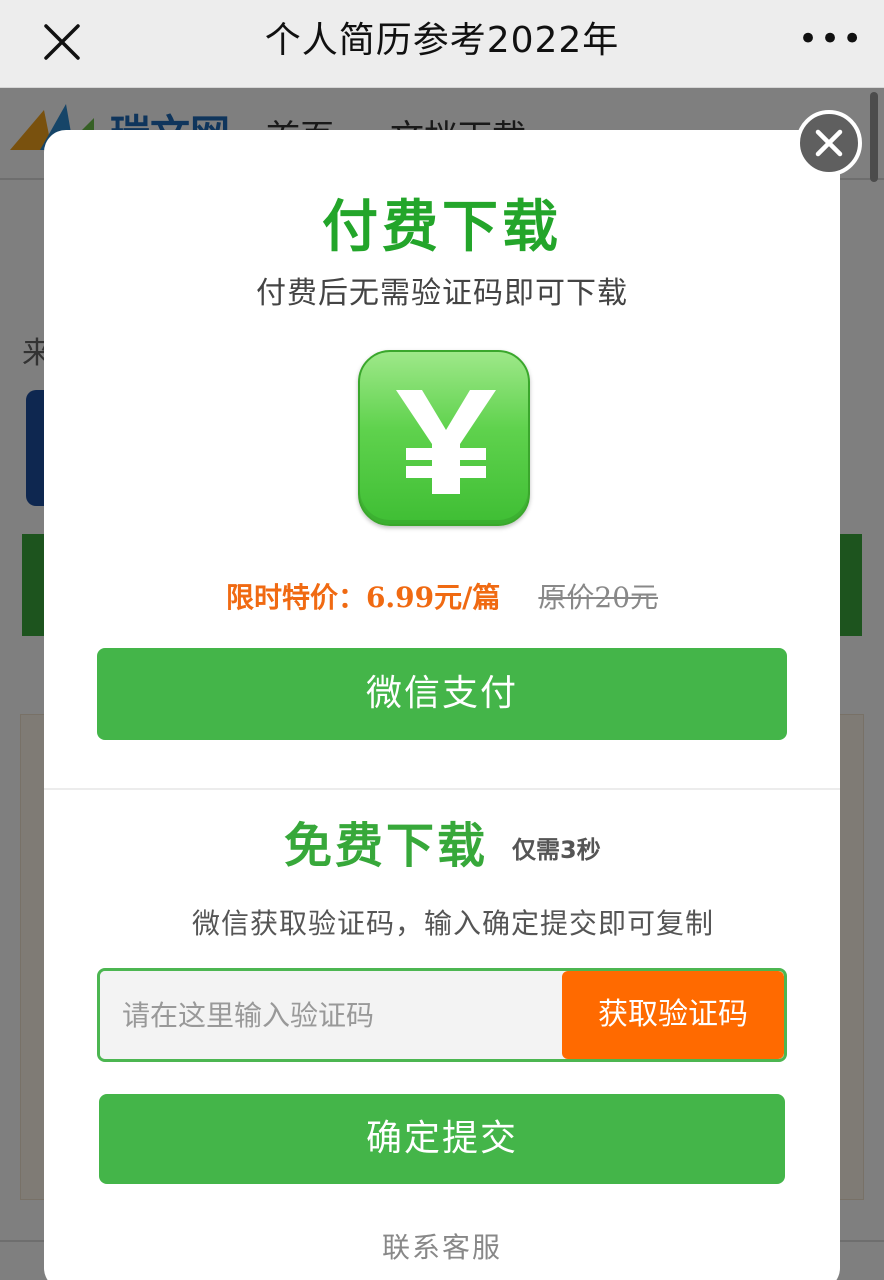 This screenshot has width=884, height=1280. I want to click on modal-close-button, so click(829, 143).